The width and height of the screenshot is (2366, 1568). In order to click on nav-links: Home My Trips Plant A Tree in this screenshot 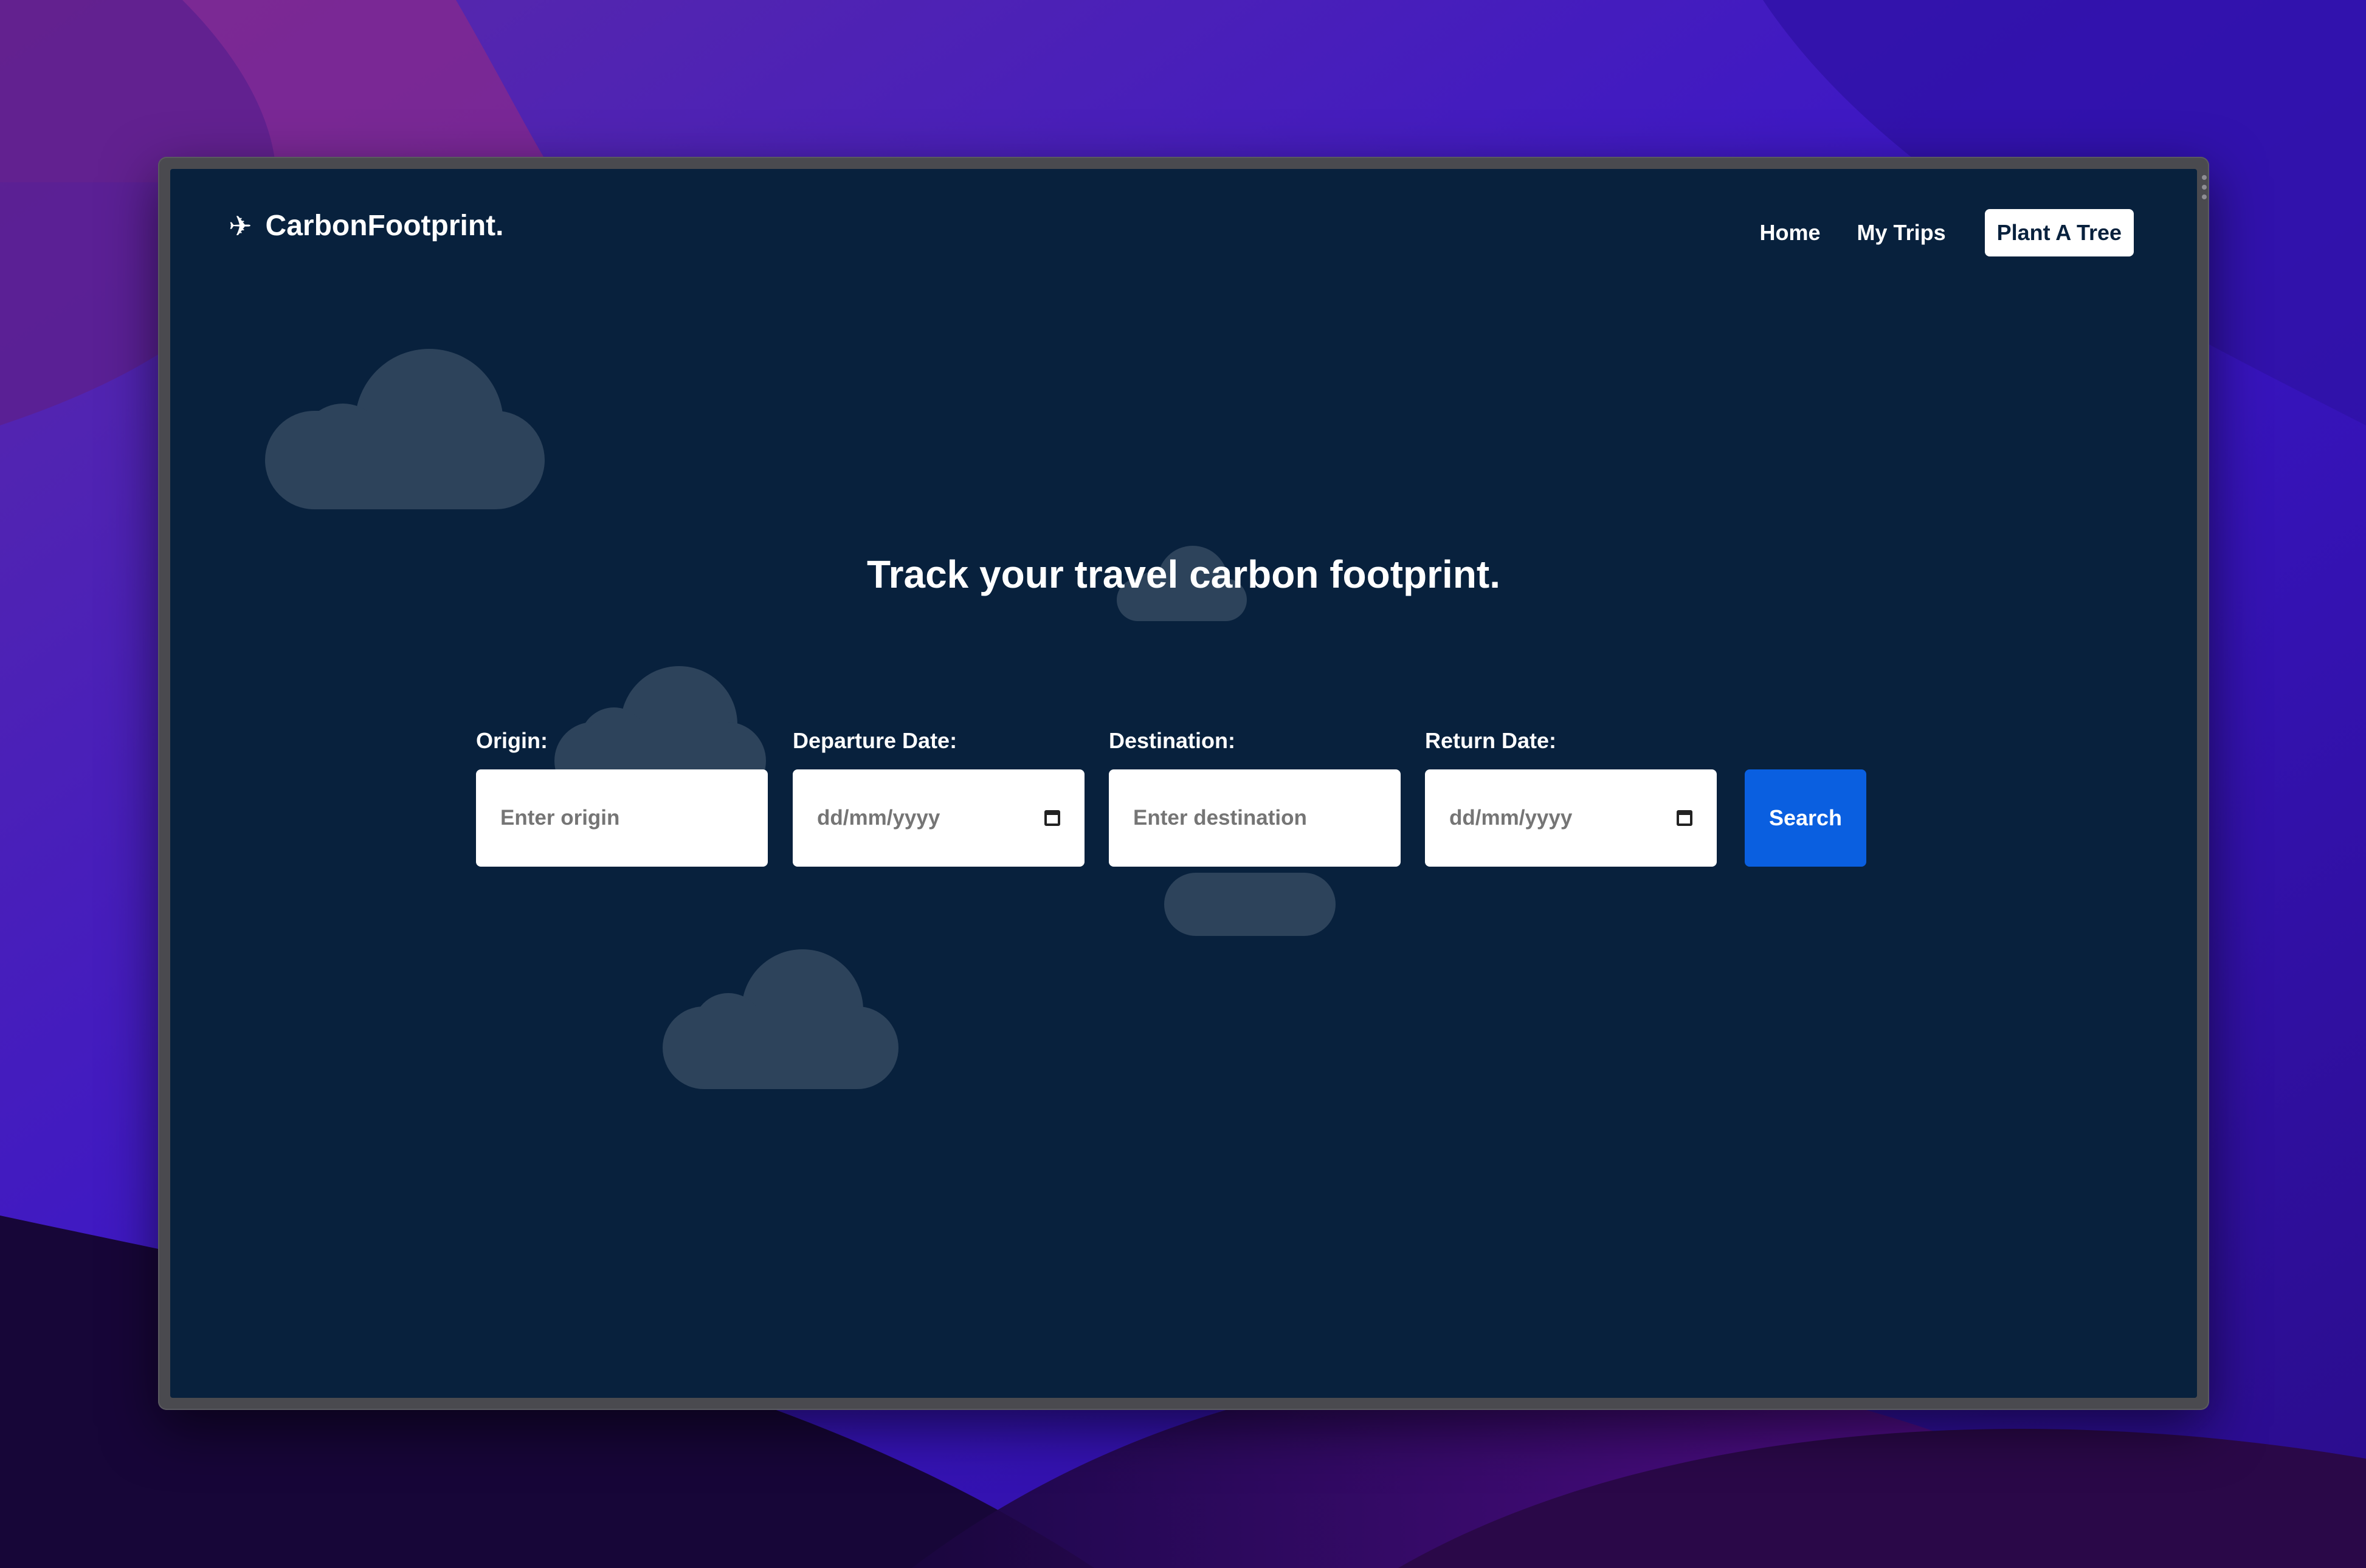, I will do `click(1947, 232)`.